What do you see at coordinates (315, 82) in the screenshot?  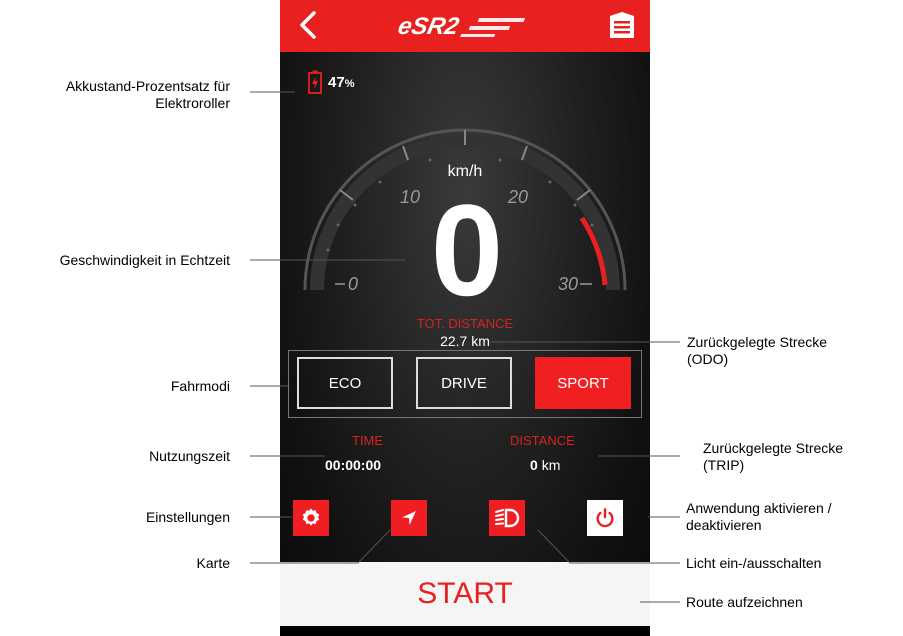 I see `battery-charging-icon` at bounding box center [315, 82].